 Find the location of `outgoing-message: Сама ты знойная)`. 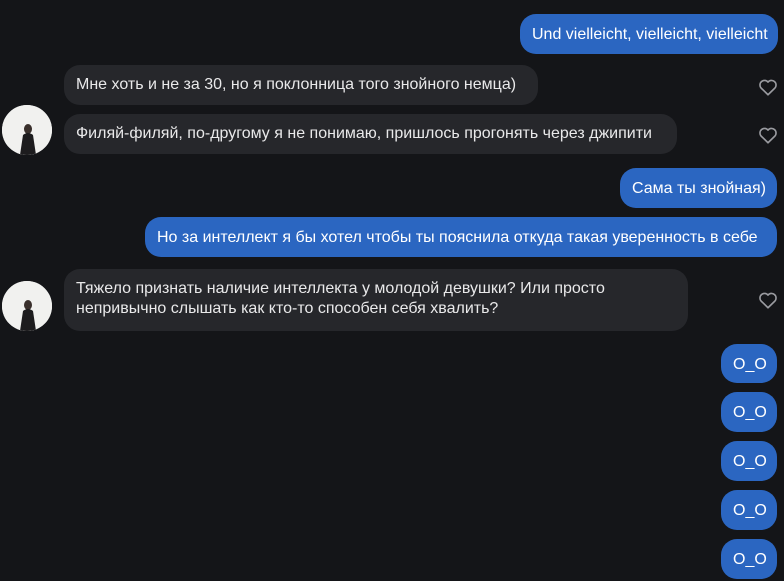

outgoing-message: Сама ты знойная) is located at coordinates (698, 188).